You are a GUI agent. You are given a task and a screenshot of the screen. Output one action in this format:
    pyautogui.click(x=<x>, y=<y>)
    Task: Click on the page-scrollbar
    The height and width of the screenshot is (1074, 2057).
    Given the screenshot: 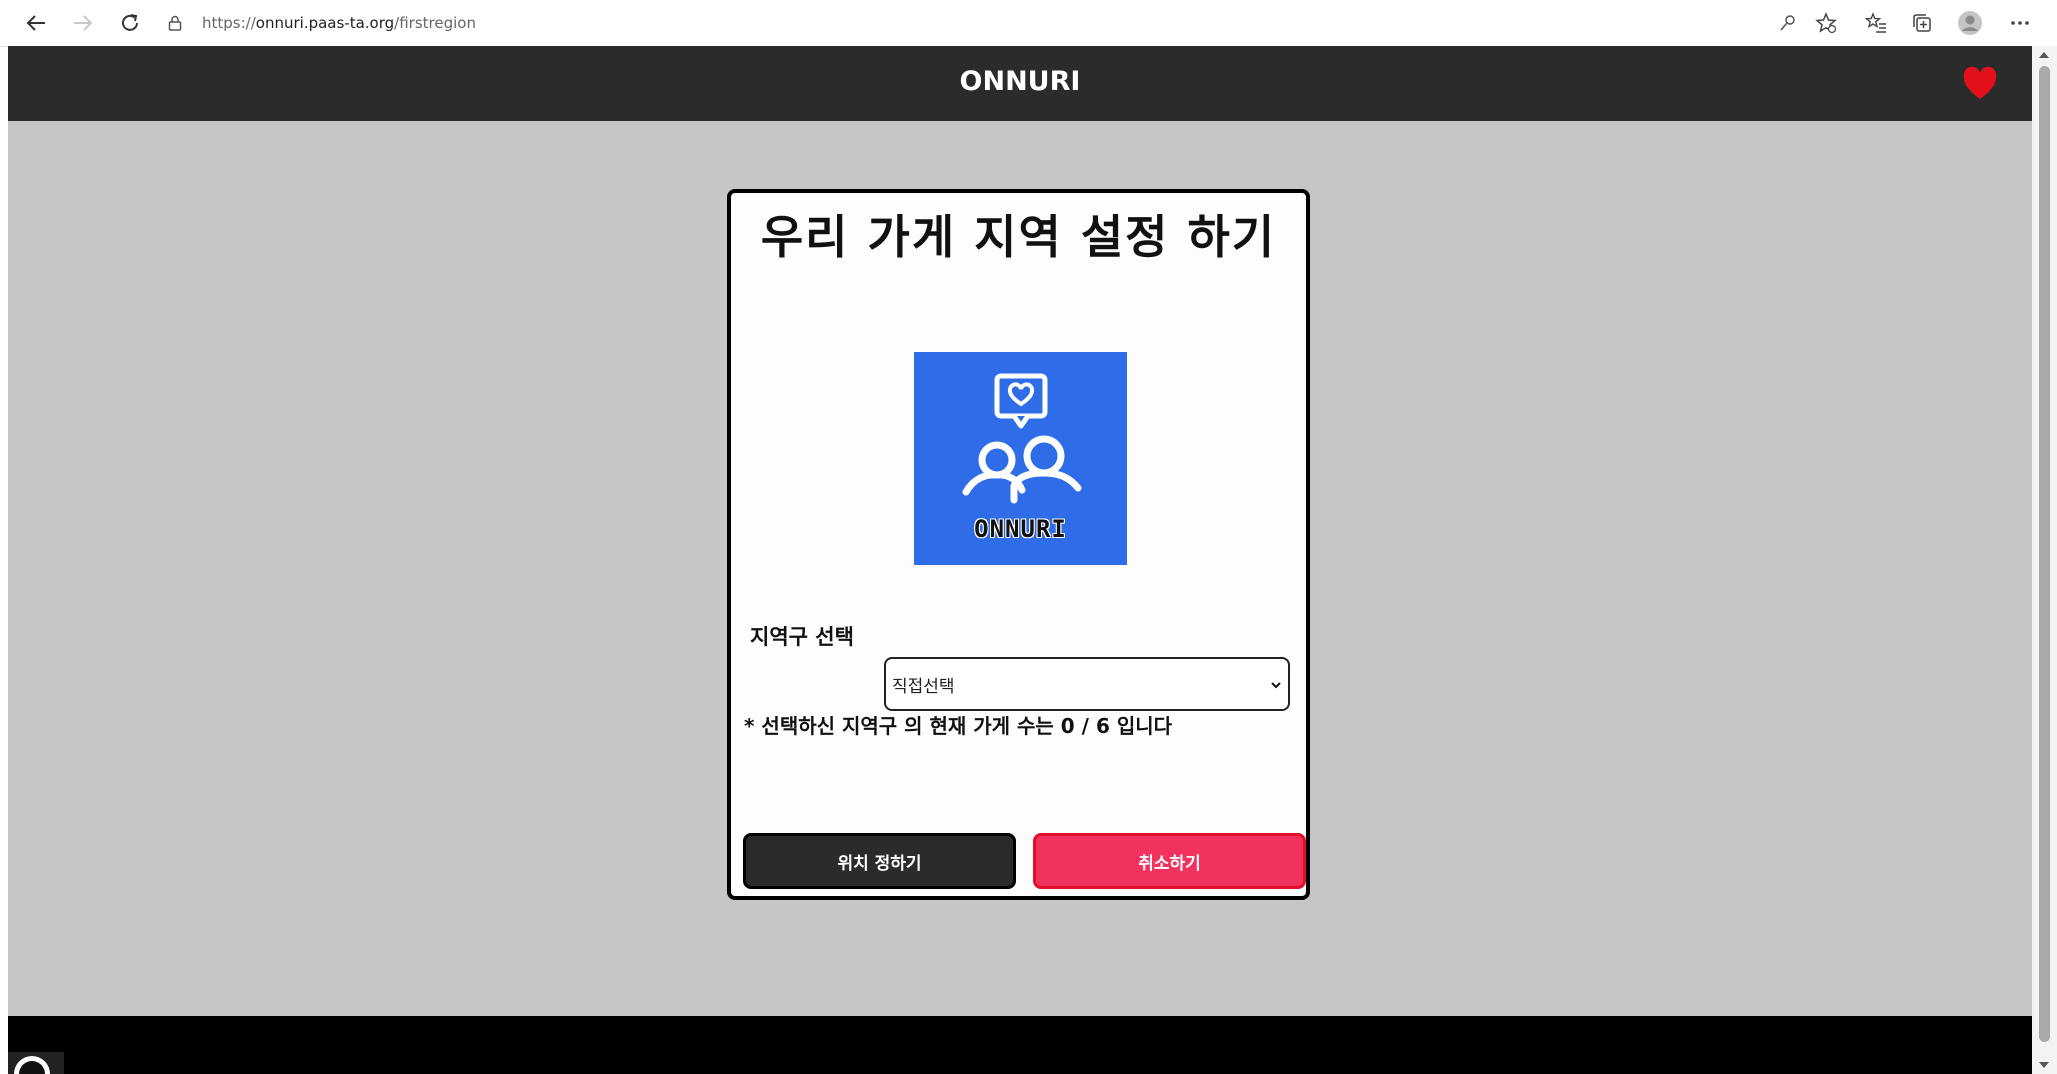 What is the action you would take?
    pyautogui.click(x=2044, y=560)
    